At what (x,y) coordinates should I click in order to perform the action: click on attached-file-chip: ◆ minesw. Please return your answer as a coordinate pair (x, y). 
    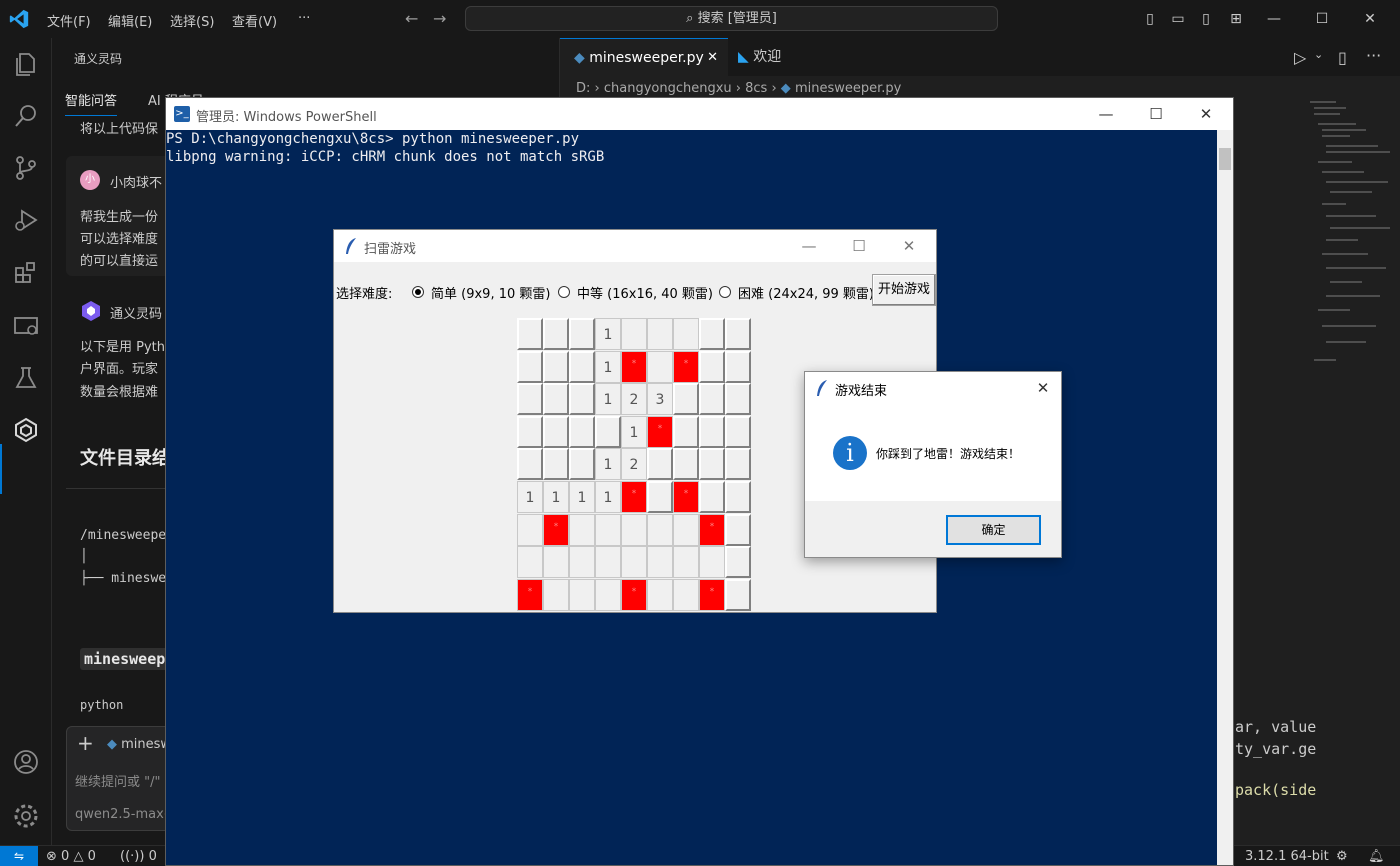
    Looking at the image, I should click on (139, 744).